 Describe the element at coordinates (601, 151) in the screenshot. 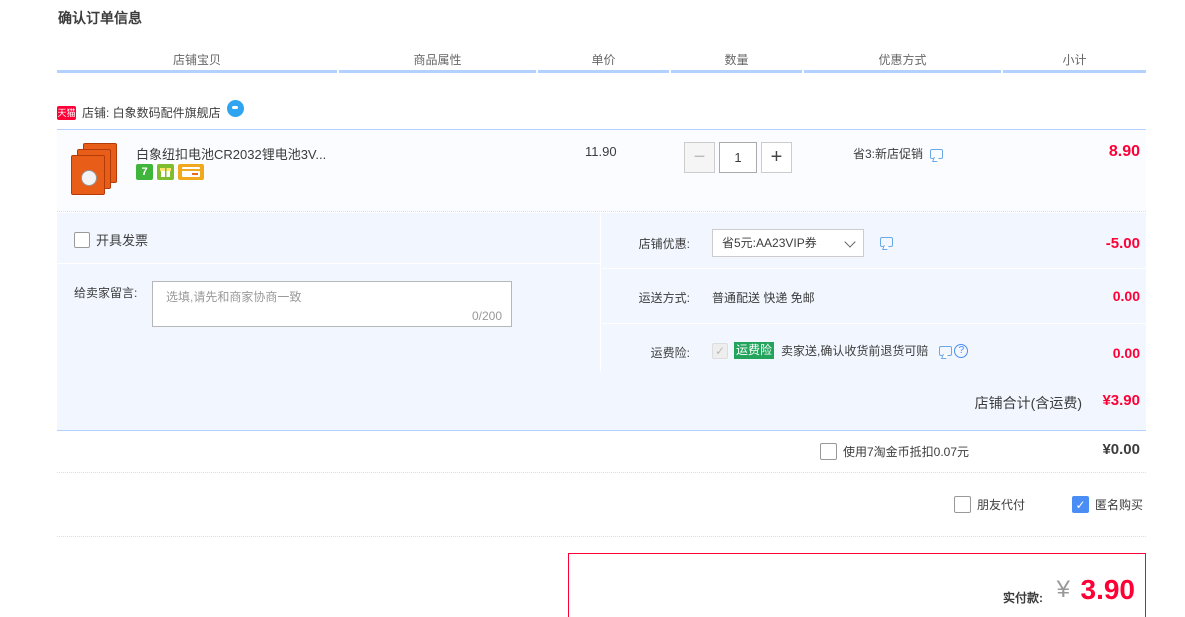

I see `unit-price: 11.90` at that location.